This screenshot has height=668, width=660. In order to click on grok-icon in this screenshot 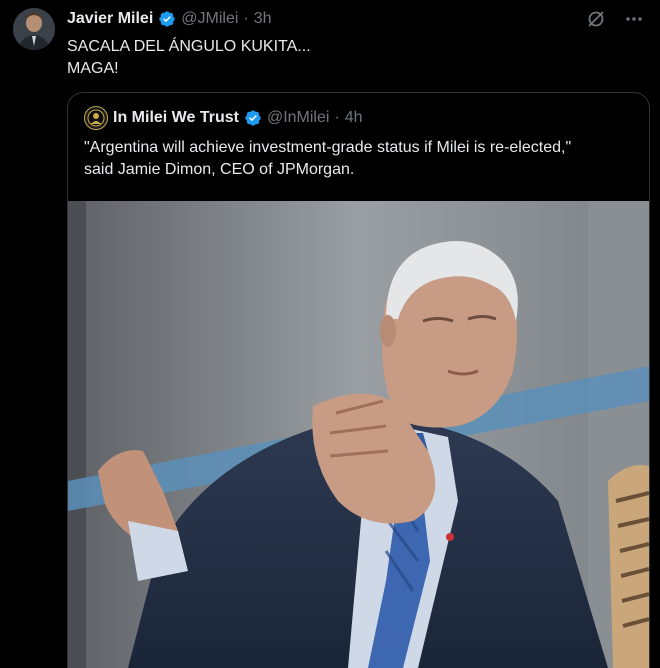, I will do `click(596, 19)`.